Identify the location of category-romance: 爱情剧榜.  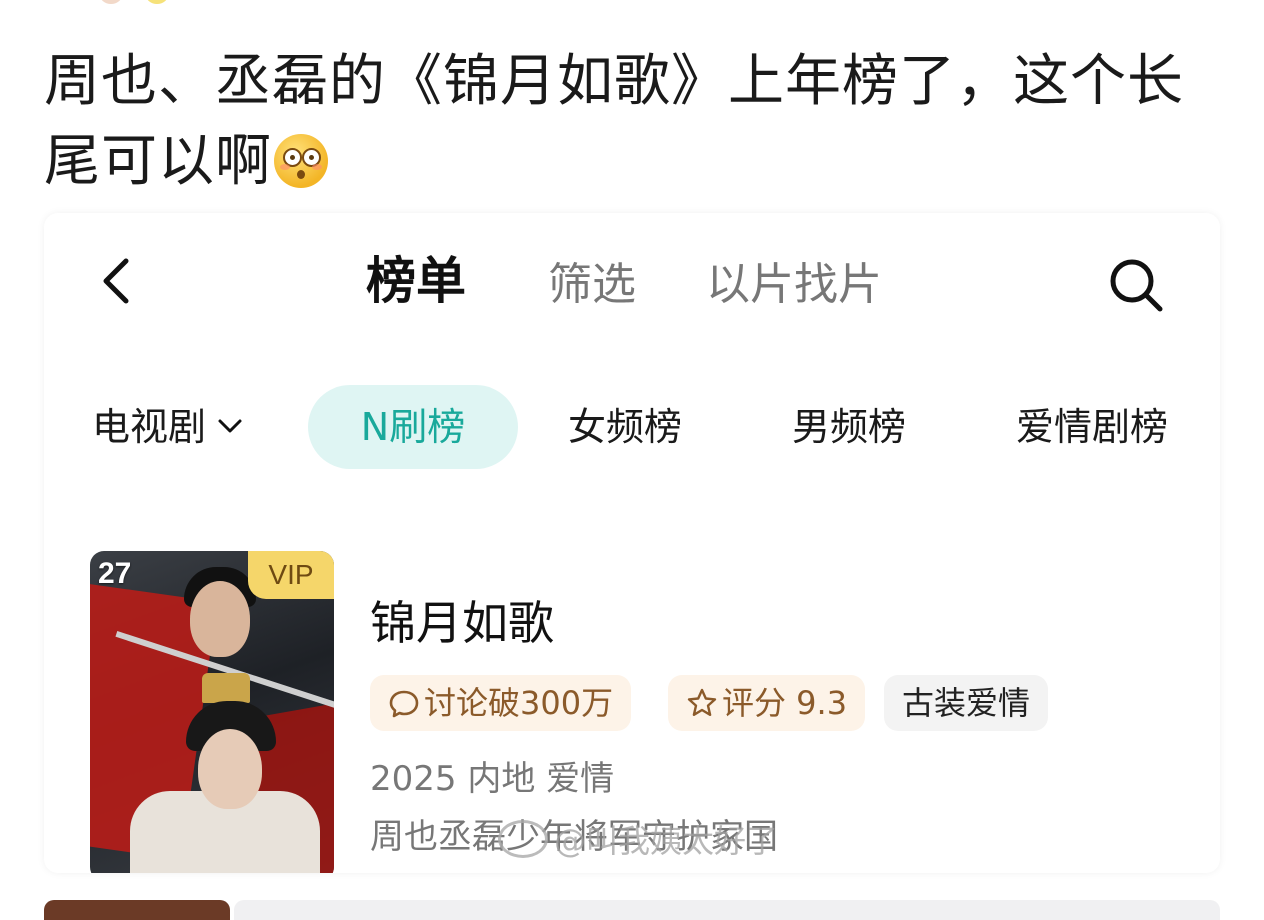
(1092, 427).